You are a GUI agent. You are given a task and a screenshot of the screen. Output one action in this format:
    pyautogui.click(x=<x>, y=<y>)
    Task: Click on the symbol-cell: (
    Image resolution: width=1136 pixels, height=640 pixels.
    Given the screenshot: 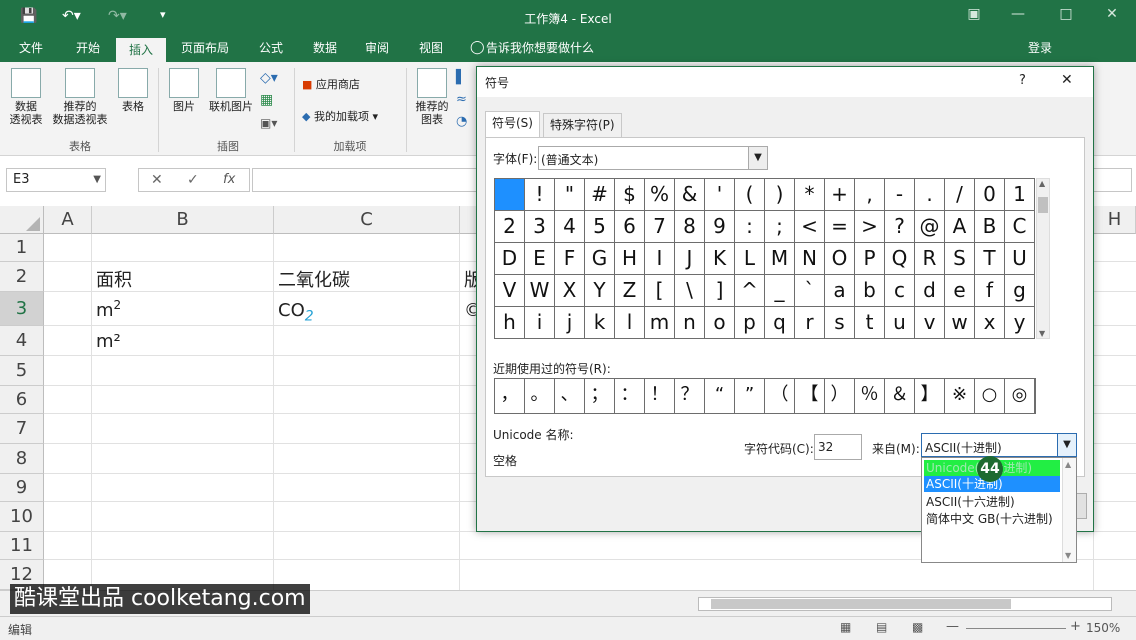 What is the action you would take?
    pyautogui.click(x=750, y=195)
    